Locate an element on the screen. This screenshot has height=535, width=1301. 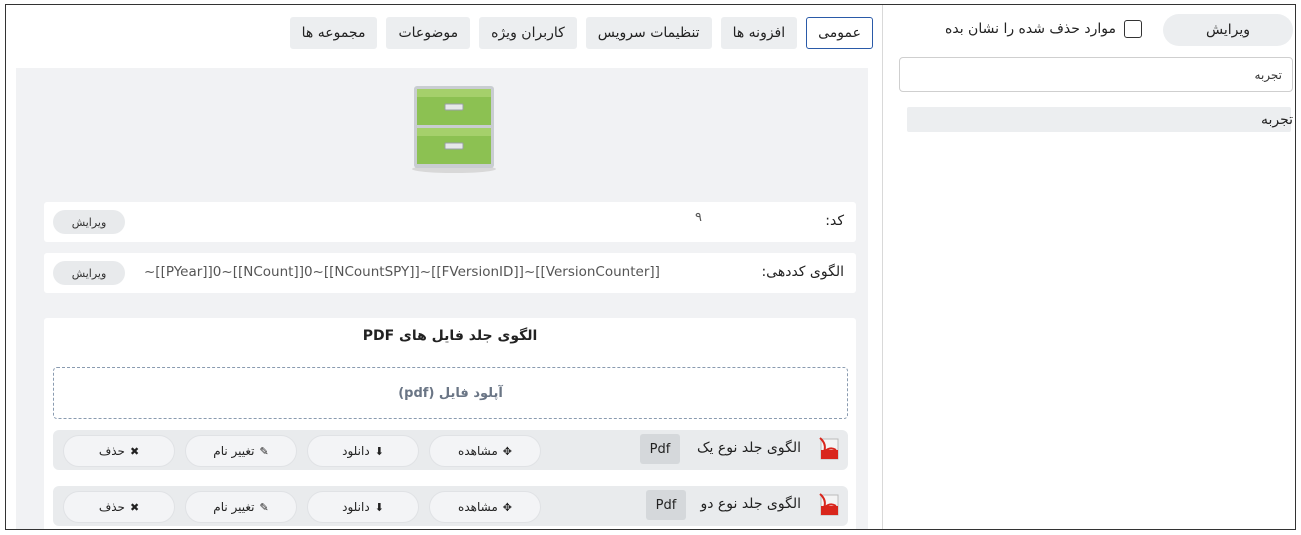
pattern-label: الگوی کددهی: is located at coordinates (802, 272).